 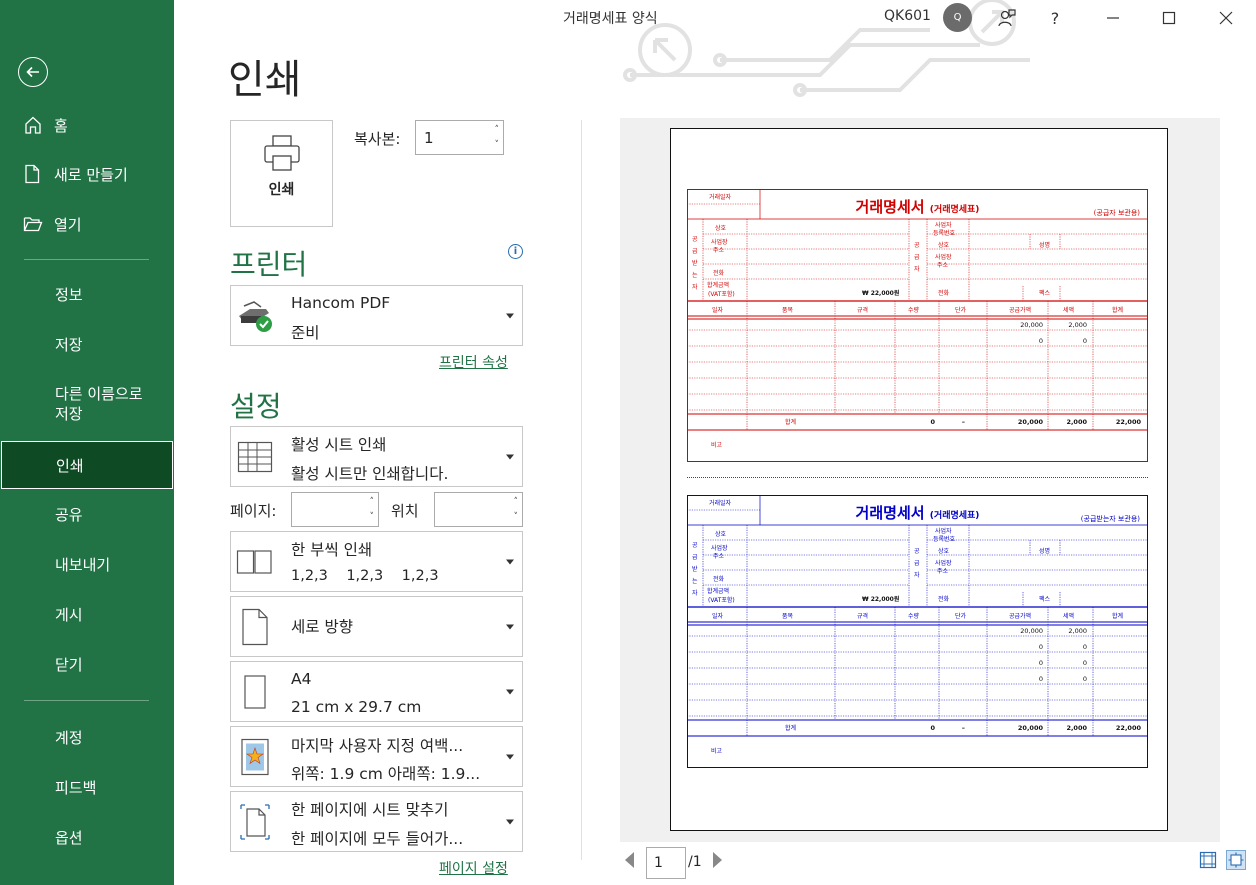 What do you see at coordinates (890, 207) in the screenshot?
I see `invoice-top-title-text: 거래명세서` at bounding box center [890, 207].